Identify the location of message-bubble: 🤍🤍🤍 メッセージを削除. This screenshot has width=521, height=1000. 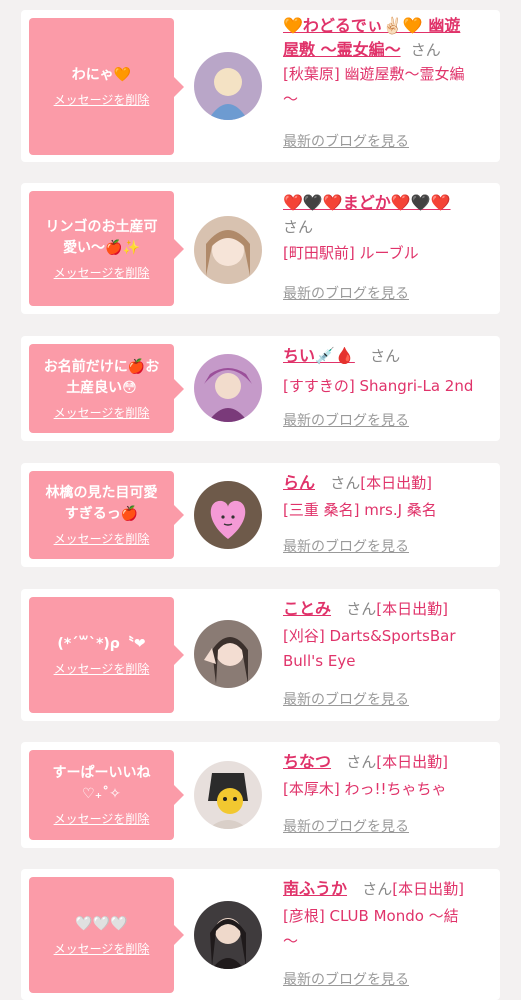
(106, 935).